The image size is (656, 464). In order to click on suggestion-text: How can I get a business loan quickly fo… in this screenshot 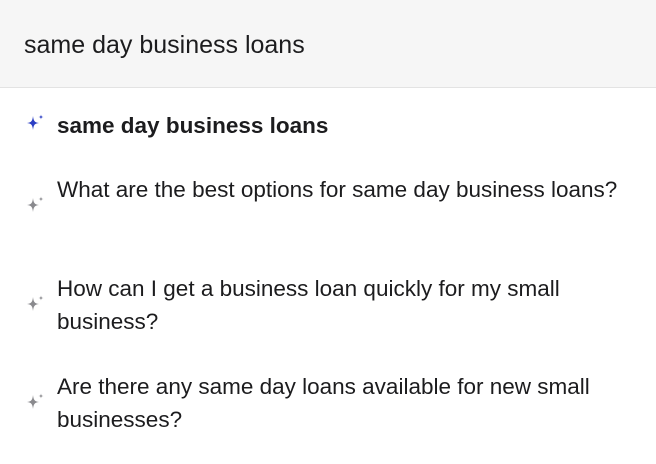, I will do `click(308, 305)`.